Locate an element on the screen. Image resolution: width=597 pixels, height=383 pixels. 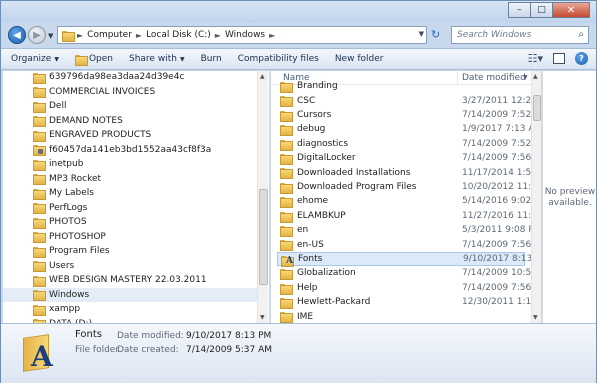
file-row: Branding is located at coordinates (401, 86).